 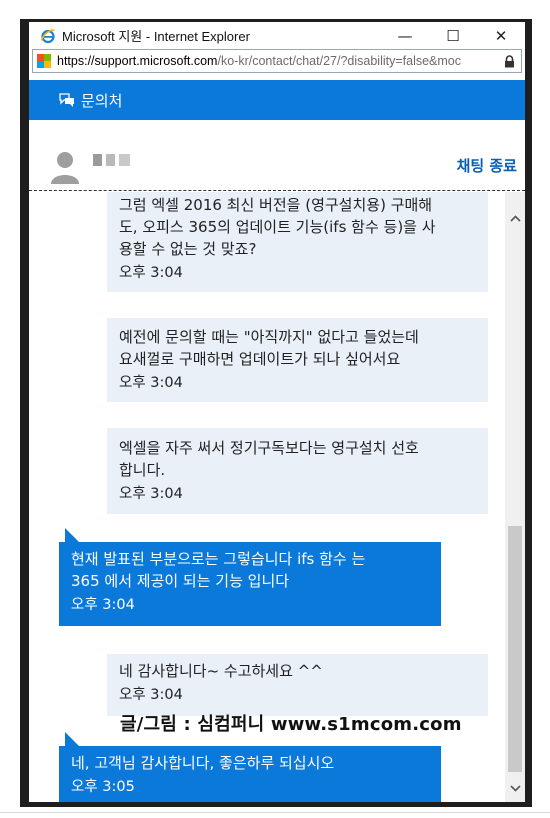 I want to click on agent-bar: 채팅 종료, so click(x=277, y=156).